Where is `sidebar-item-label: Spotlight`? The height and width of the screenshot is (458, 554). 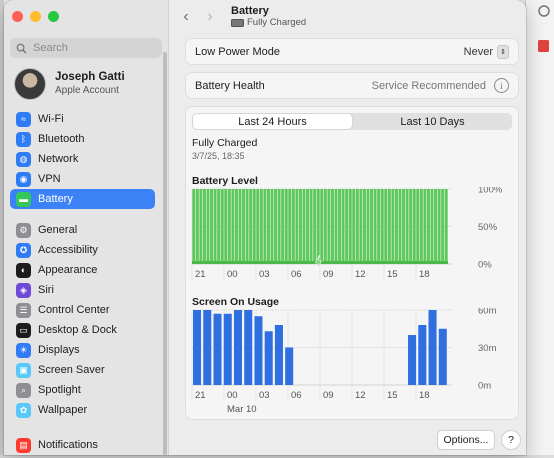 sidebar-item-label: Spotlight is located at coordinates (59, 390).